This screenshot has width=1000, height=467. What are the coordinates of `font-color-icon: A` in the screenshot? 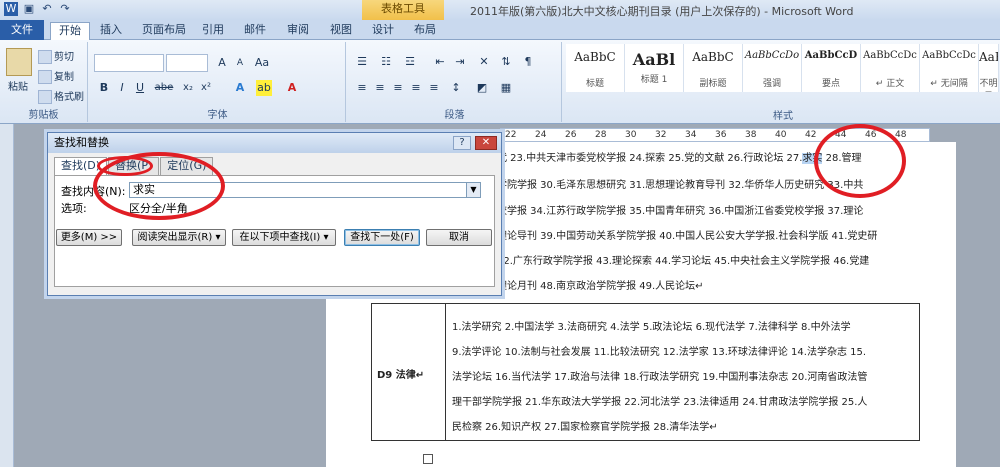 It's located at (292, 88).